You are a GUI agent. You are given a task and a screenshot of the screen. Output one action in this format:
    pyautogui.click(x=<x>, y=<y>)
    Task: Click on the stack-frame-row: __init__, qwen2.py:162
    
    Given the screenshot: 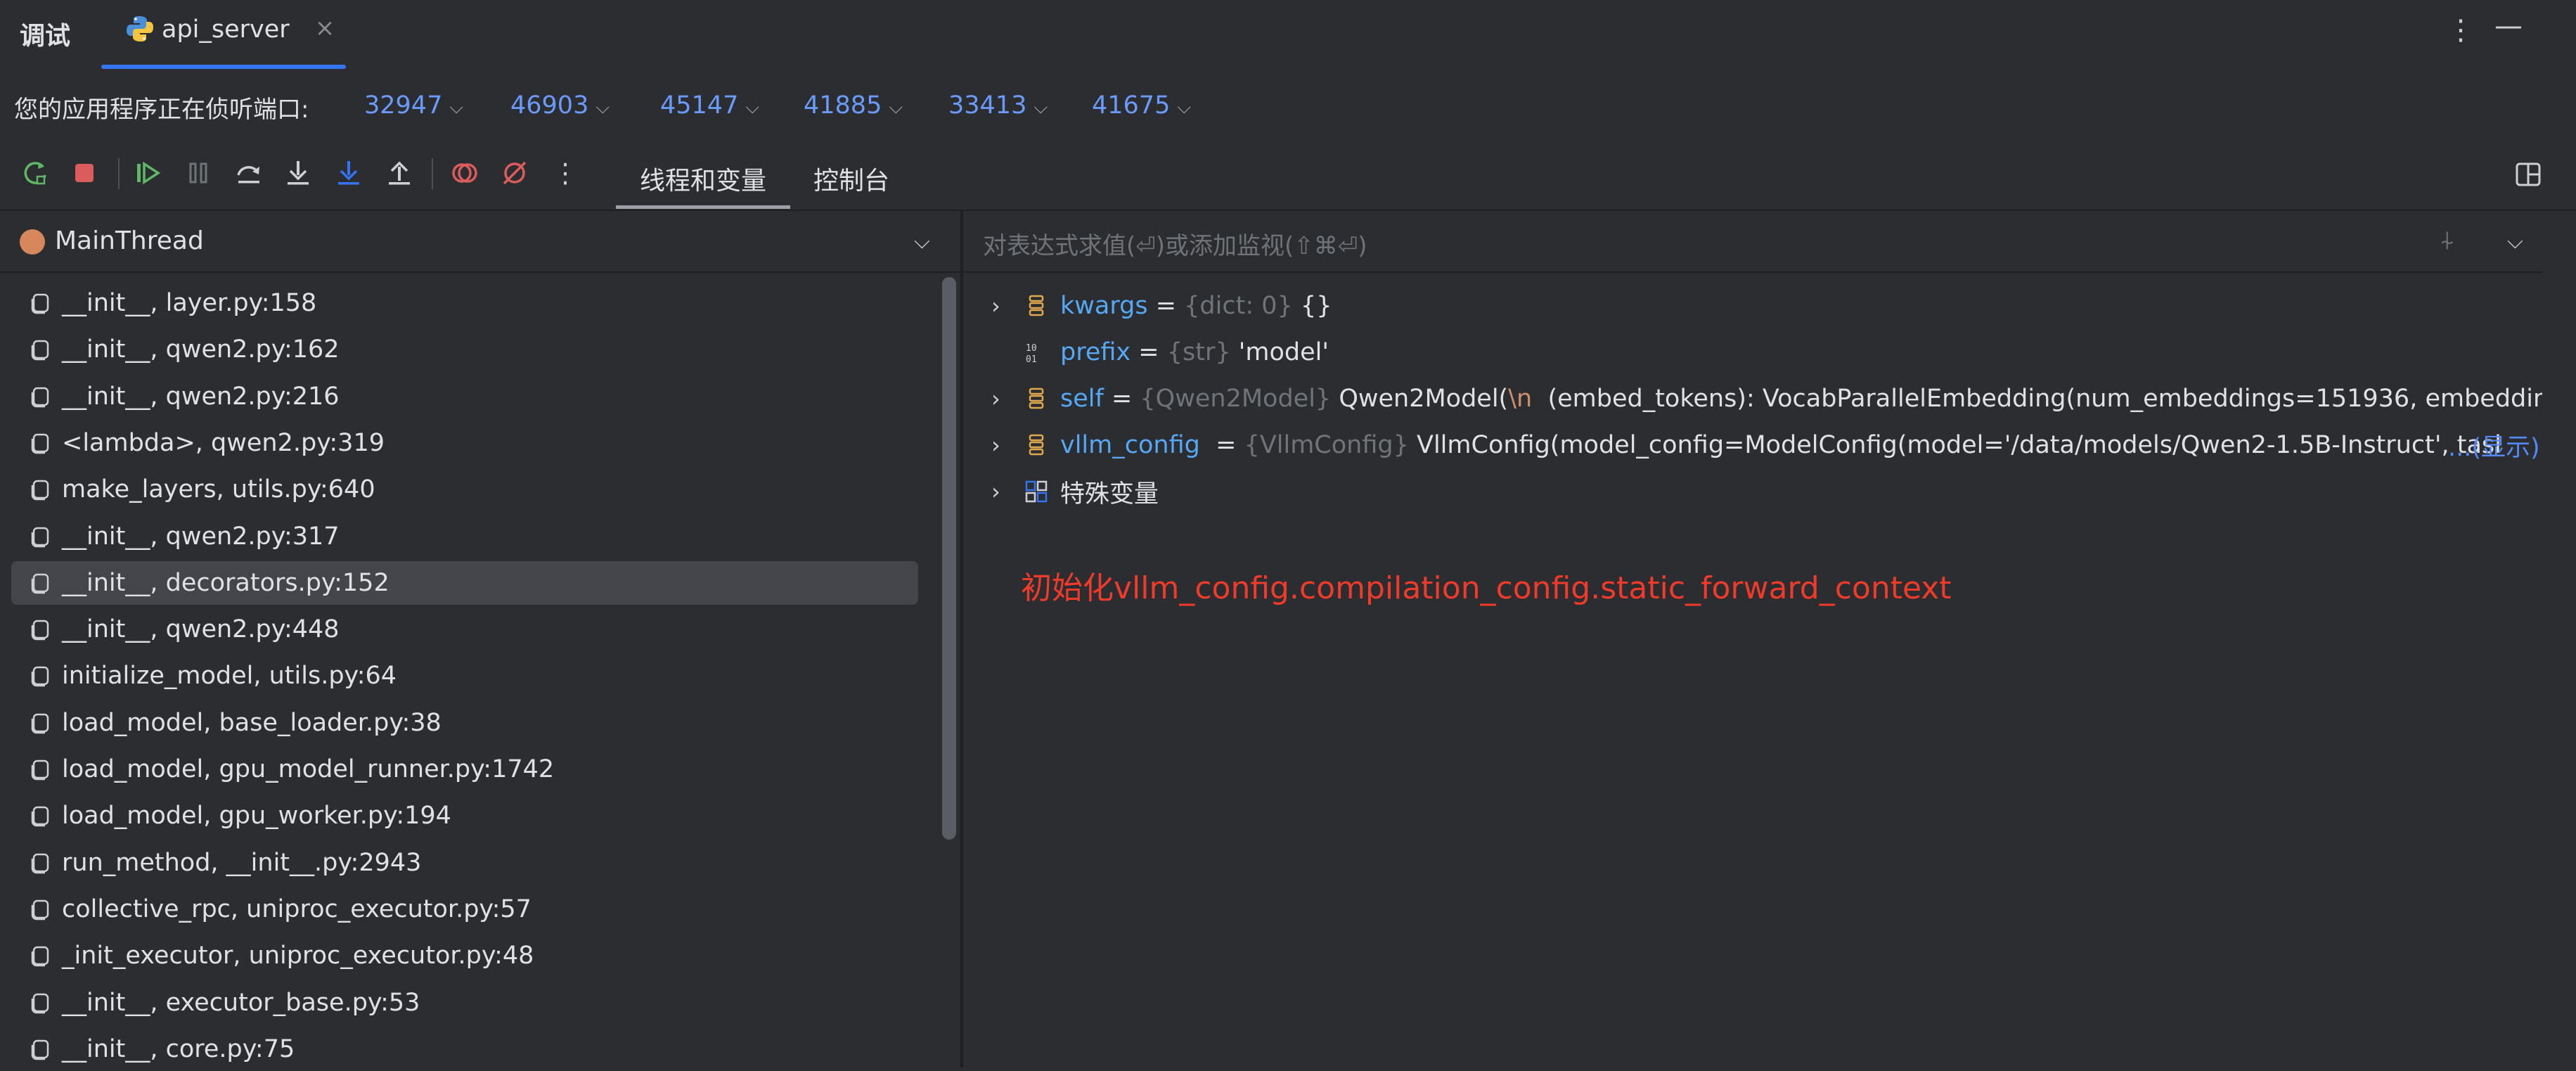 What is the action you would take?
    pyautogui.click(x=464, y=349)
    